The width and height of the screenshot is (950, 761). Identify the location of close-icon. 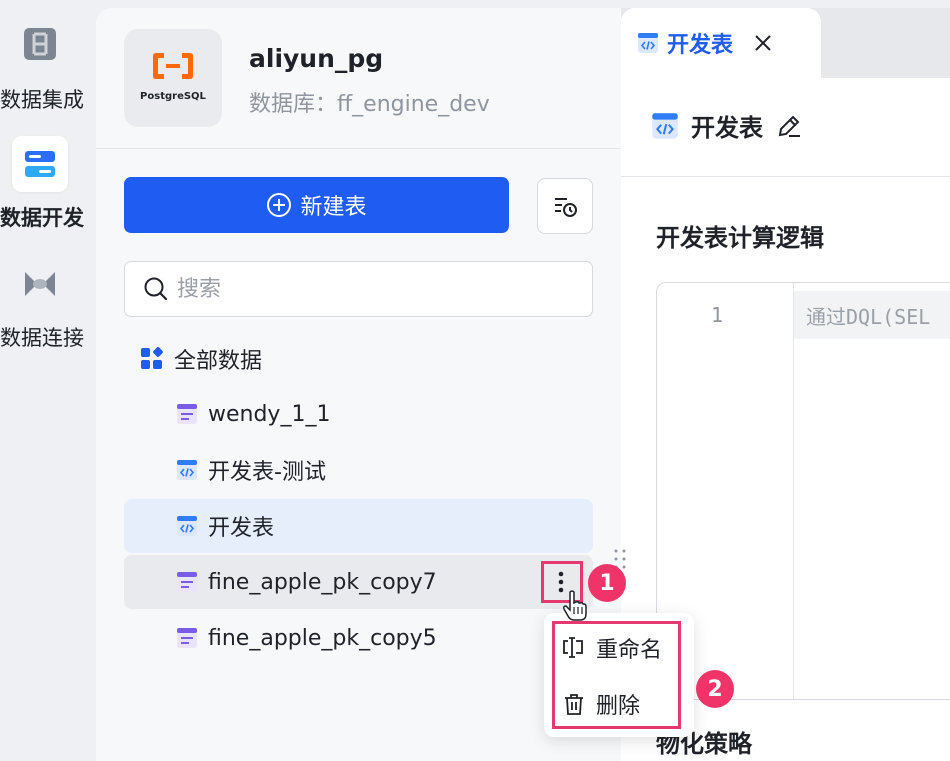
(763, 43).